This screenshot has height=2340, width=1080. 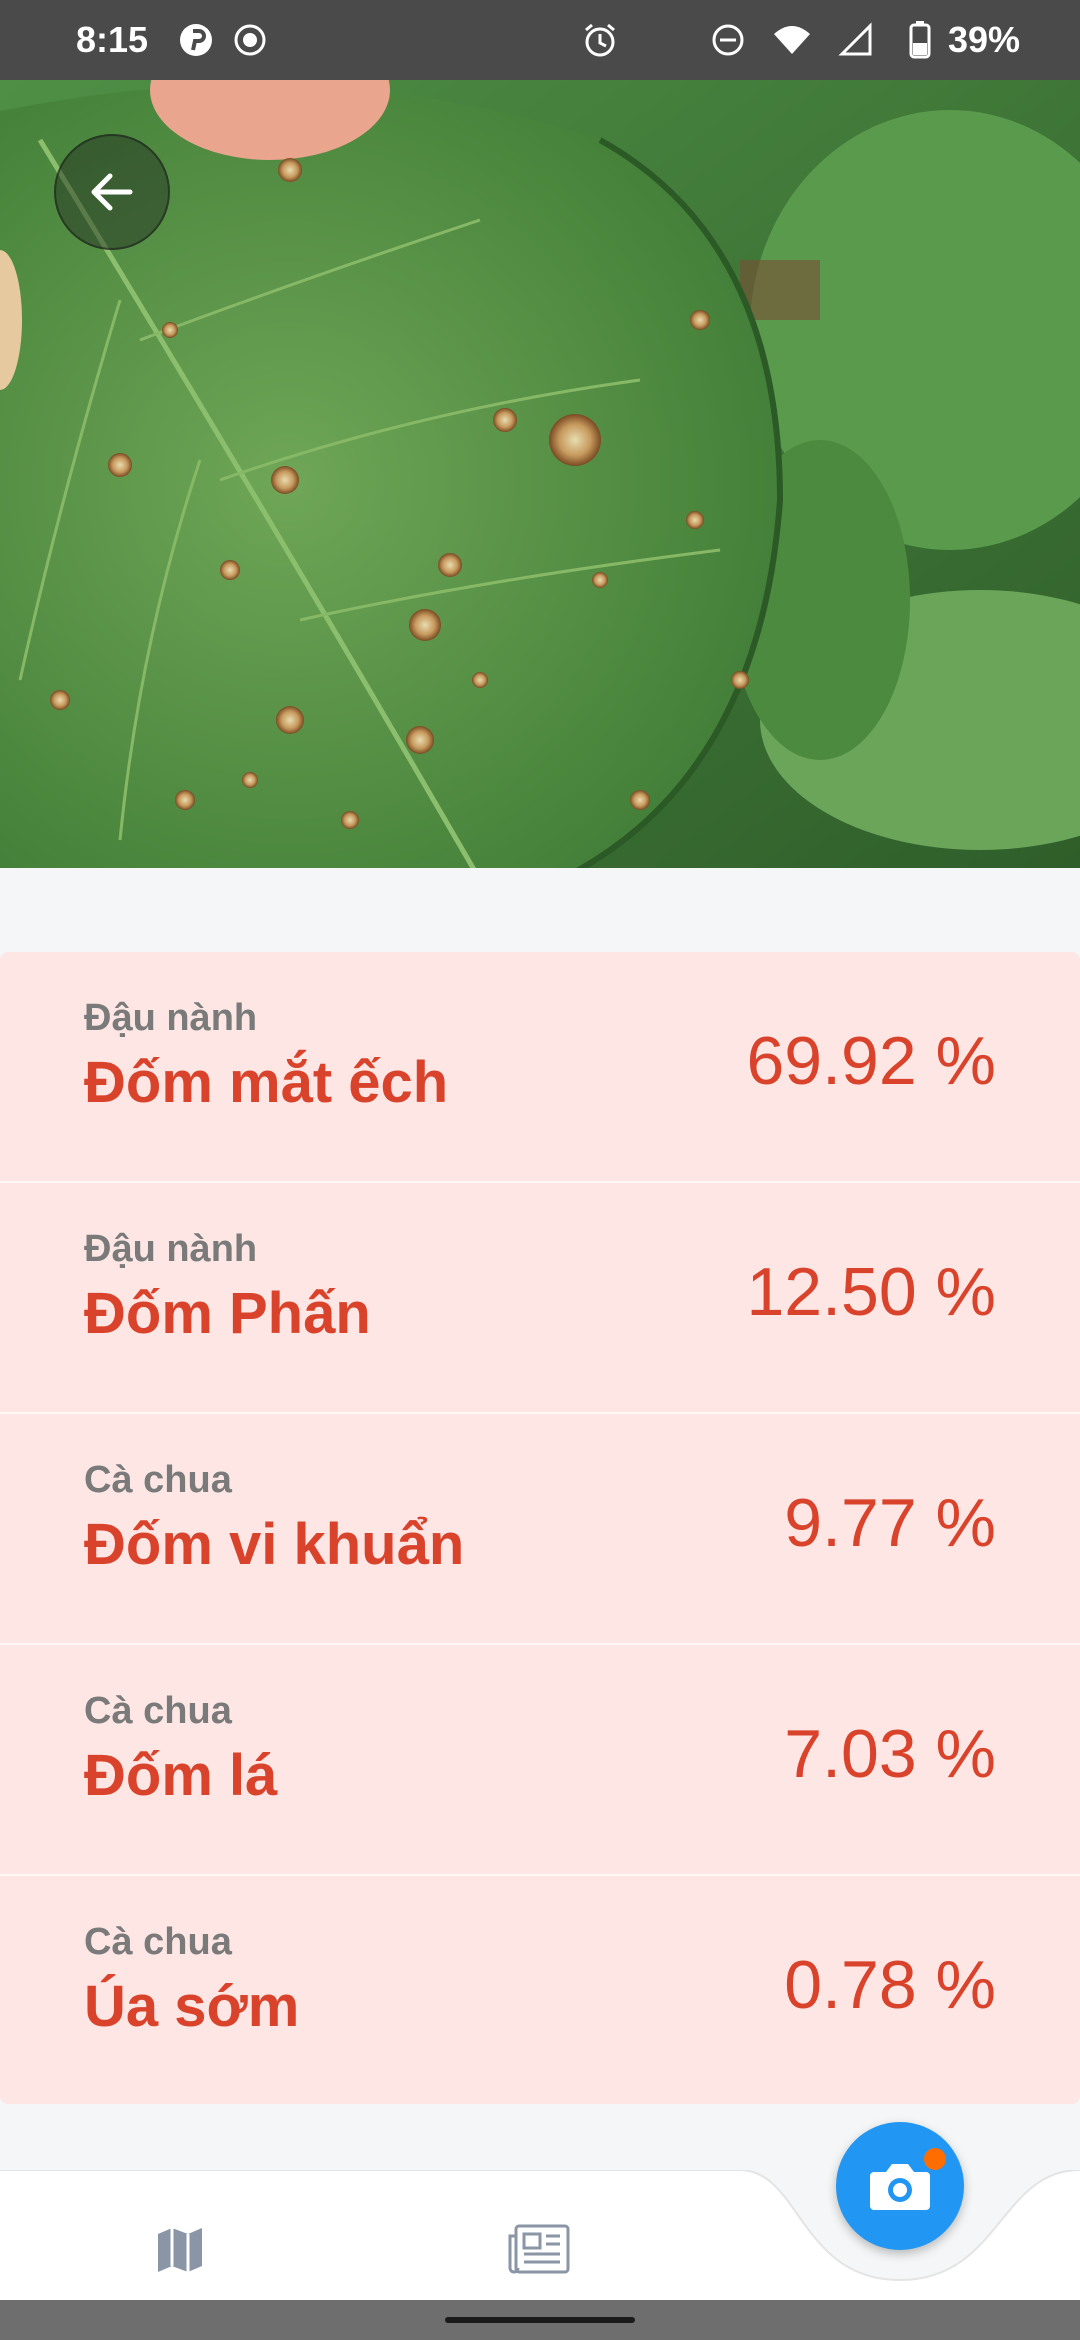 I want to click on map-nav-button, so click(x=180, y=2250).